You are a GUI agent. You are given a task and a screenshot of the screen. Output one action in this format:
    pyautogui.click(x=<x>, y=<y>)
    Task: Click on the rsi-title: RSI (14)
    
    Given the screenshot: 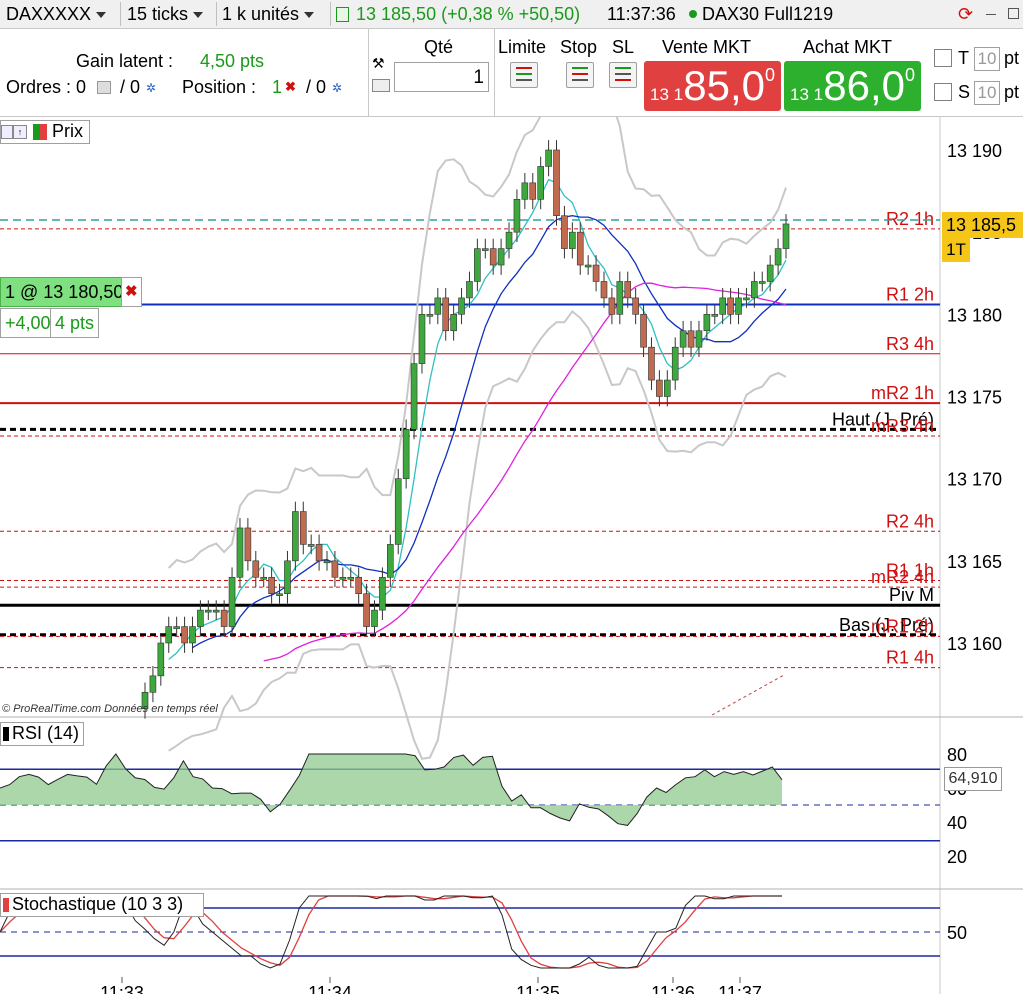 What is the action you would take?
    pyautogui.click(x=46, y=733)
    